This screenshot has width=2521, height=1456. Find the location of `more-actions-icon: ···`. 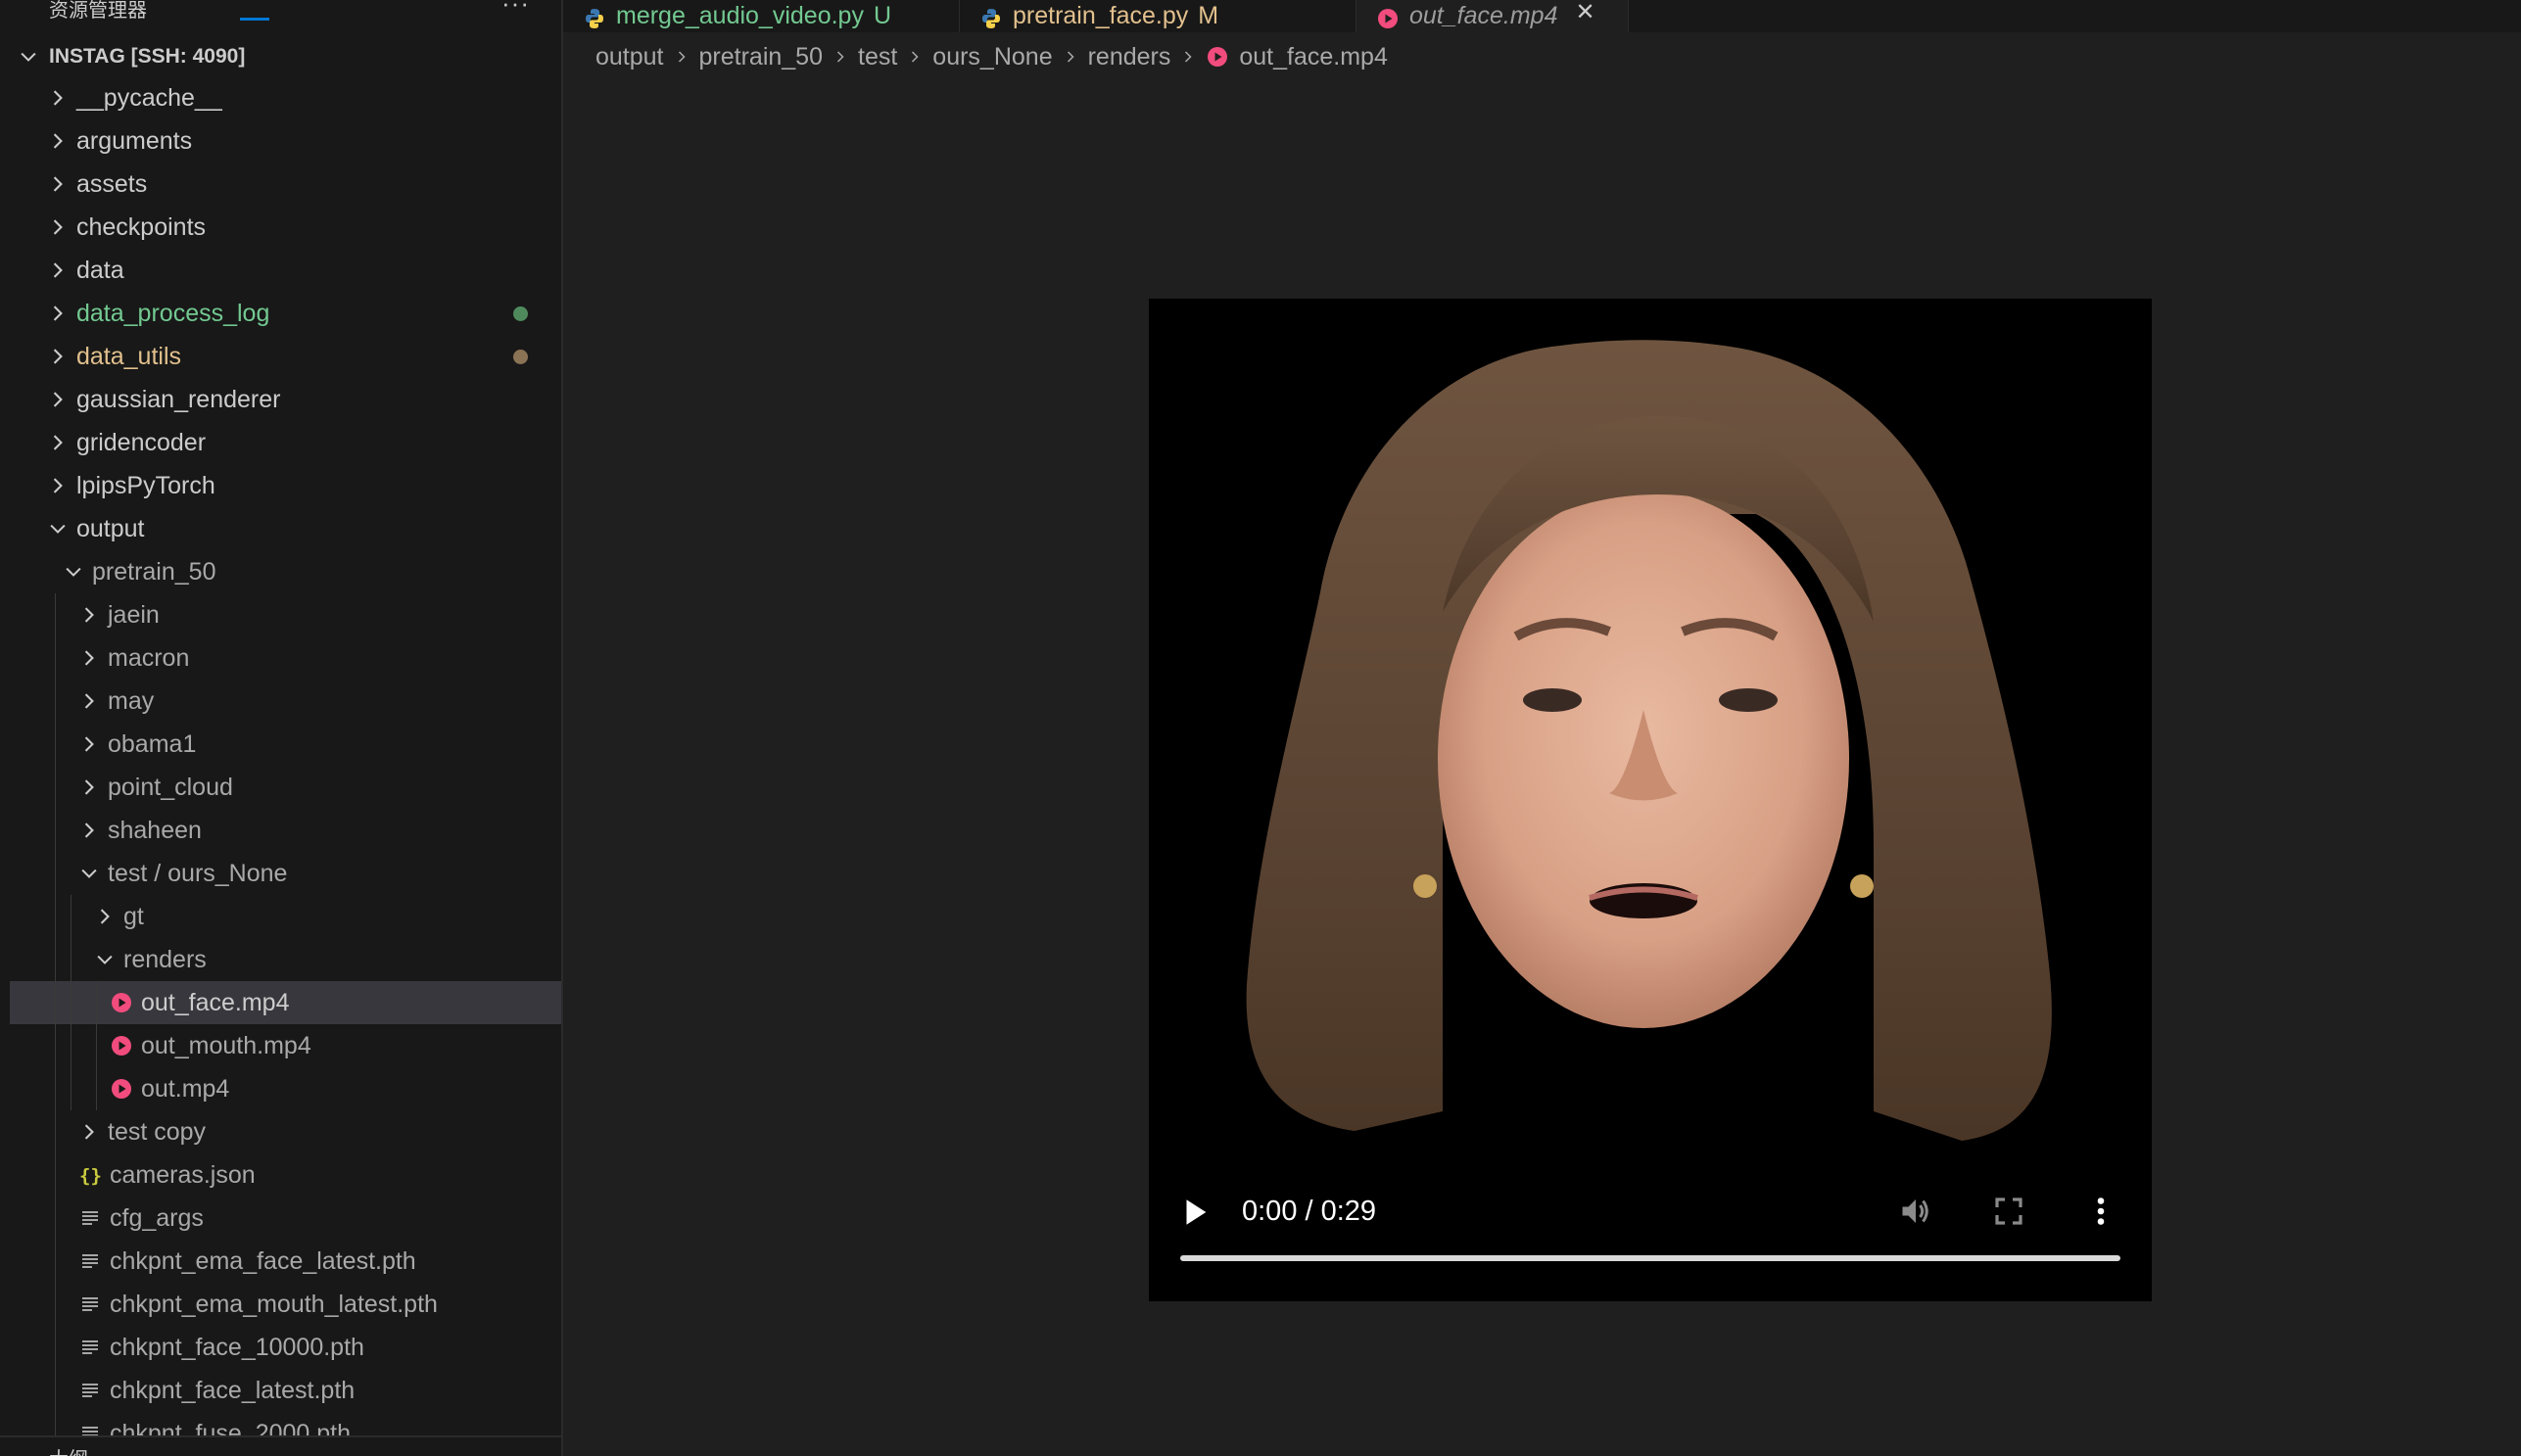

more-actions-icon: ··· is located at coordinates (516, 9).